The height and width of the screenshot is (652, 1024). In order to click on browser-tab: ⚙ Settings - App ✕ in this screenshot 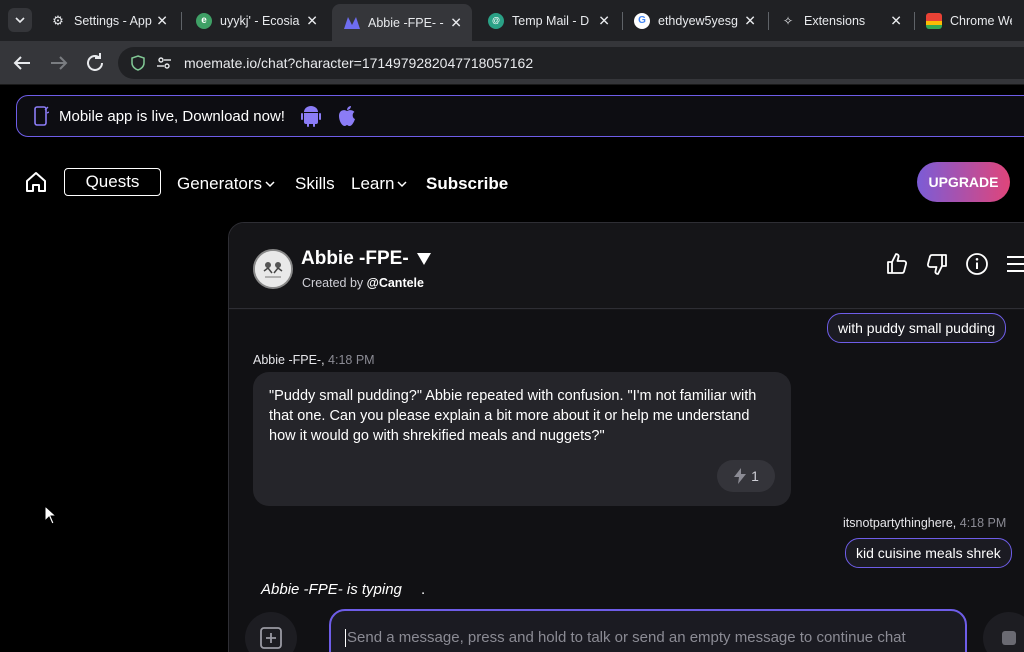, I will do `click(108, 20)`.